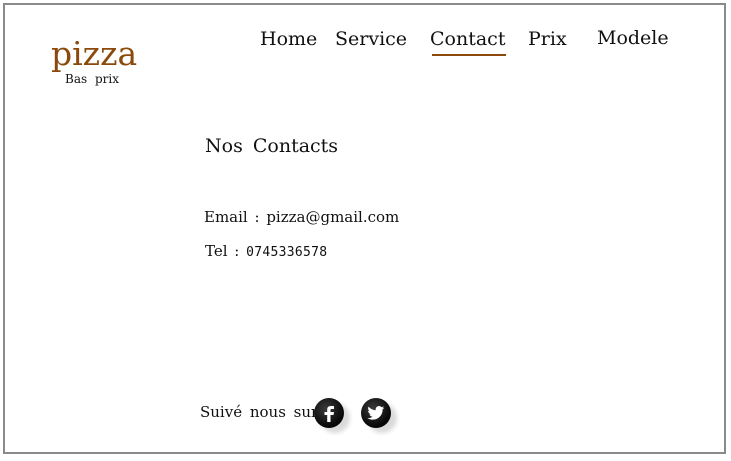 The width and height of the screenshot is (731, 461). Describe the element at coordinates (547, 39) in the screenshot. I see `nav-prix-link: Prix` at that location.